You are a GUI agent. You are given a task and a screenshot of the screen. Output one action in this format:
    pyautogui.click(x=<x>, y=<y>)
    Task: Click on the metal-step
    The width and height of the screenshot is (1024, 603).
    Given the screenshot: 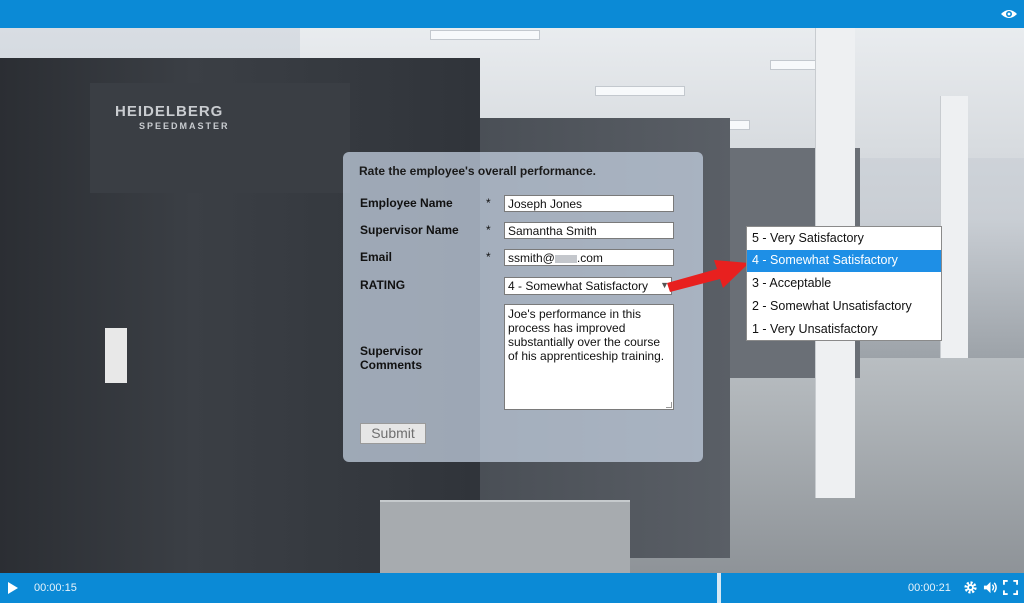 What is the action you would take?
    pyautogui.click(x=505, y=536)
    